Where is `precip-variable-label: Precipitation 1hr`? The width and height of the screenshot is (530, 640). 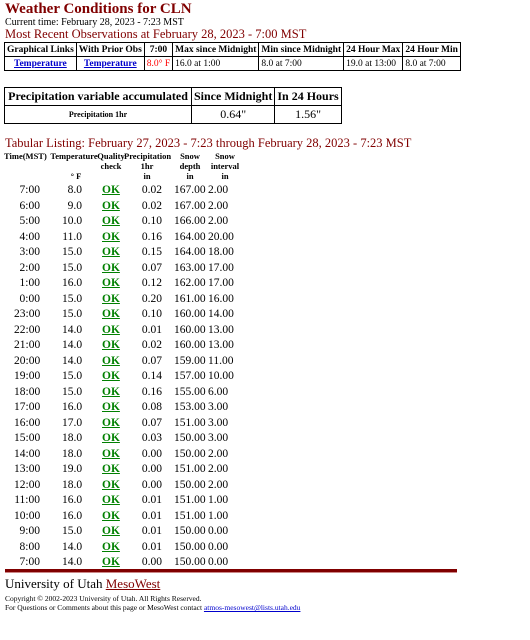
precip-variable-label: Precipitation 1hr is located at coordinates (98, 114).